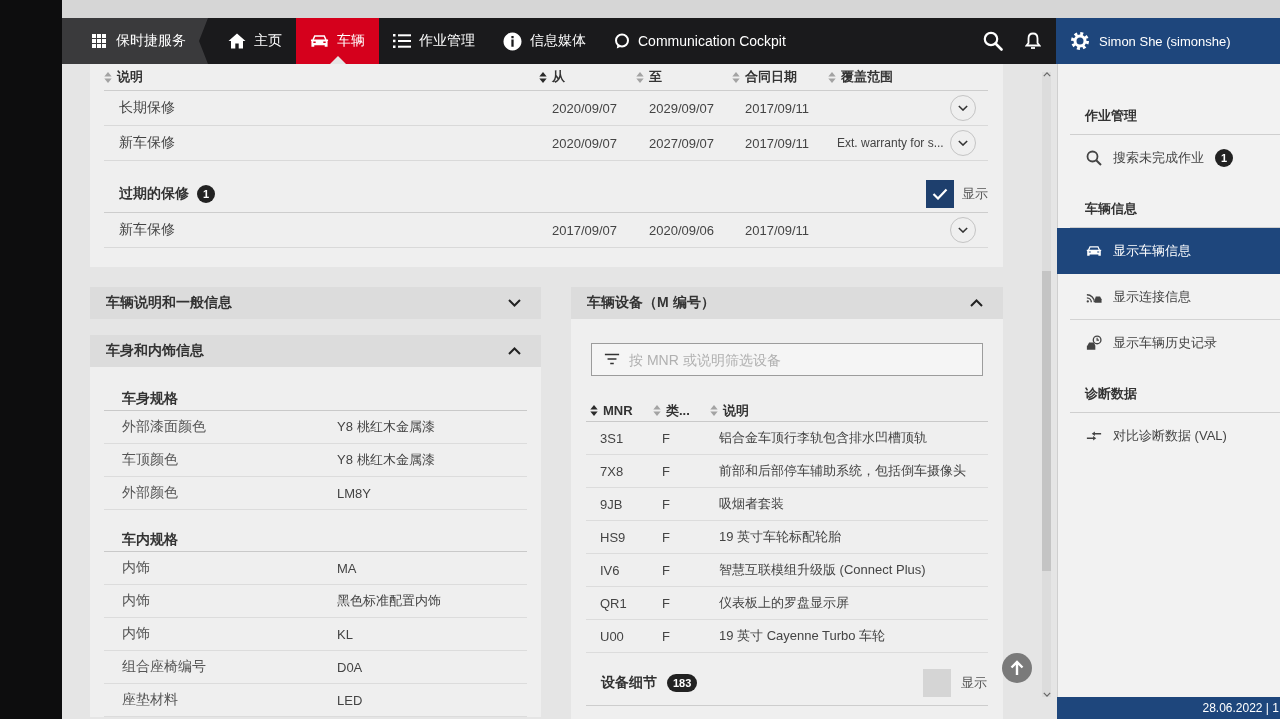  What do you see at coordinates (822, 570) in the screenshot?
I see `option-description: 智慧互联模组升级版 (Connect Plus)` at bounding box center [822, 570].